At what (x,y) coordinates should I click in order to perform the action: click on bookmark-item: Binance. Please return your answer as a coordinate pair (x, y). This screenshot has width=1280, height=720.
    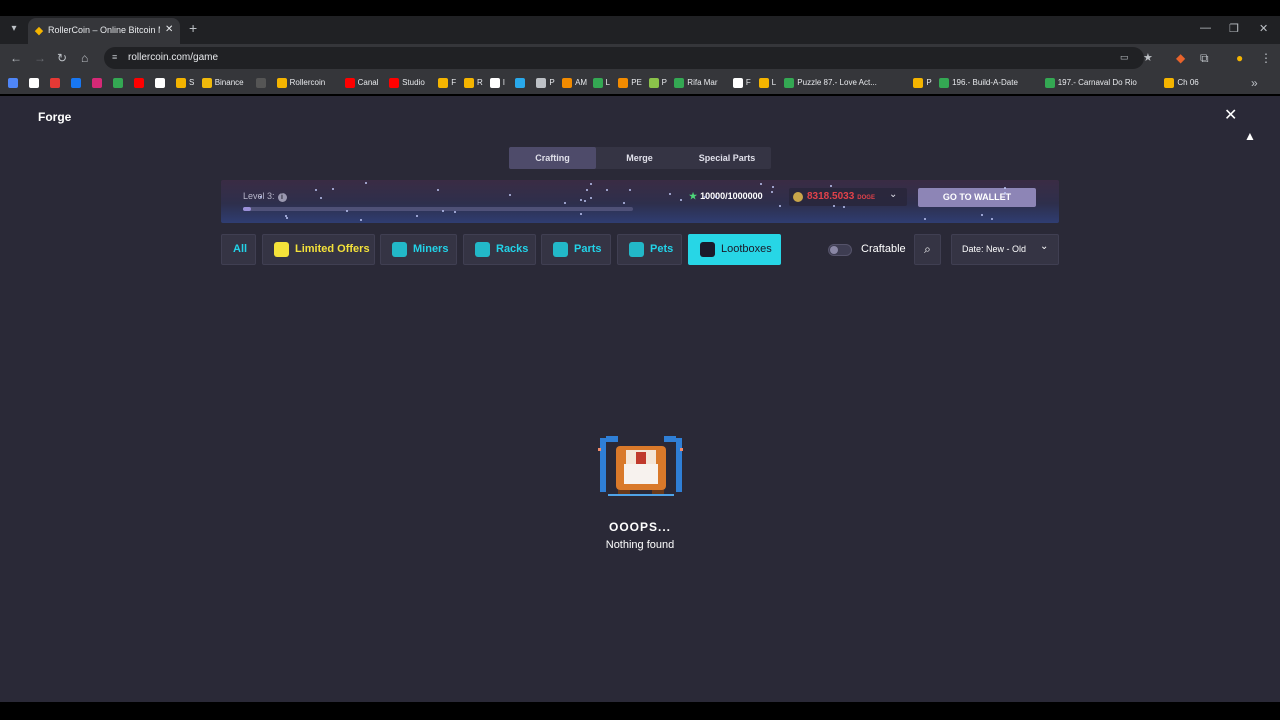
    Looking at the image, I should click on (222, 83).